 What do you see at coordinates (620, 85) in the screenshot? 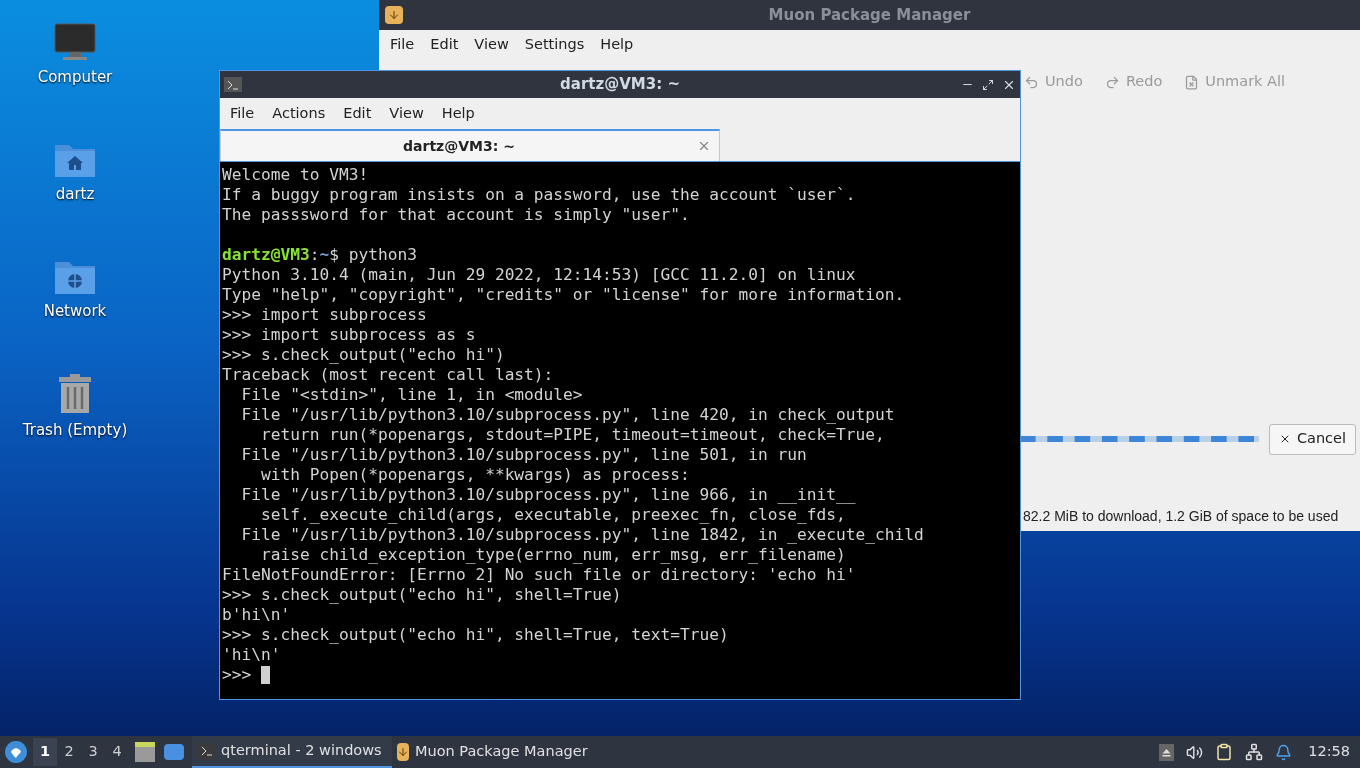
I see `window-title: dartz@VM3: ~` at bounding box center [620, 85].